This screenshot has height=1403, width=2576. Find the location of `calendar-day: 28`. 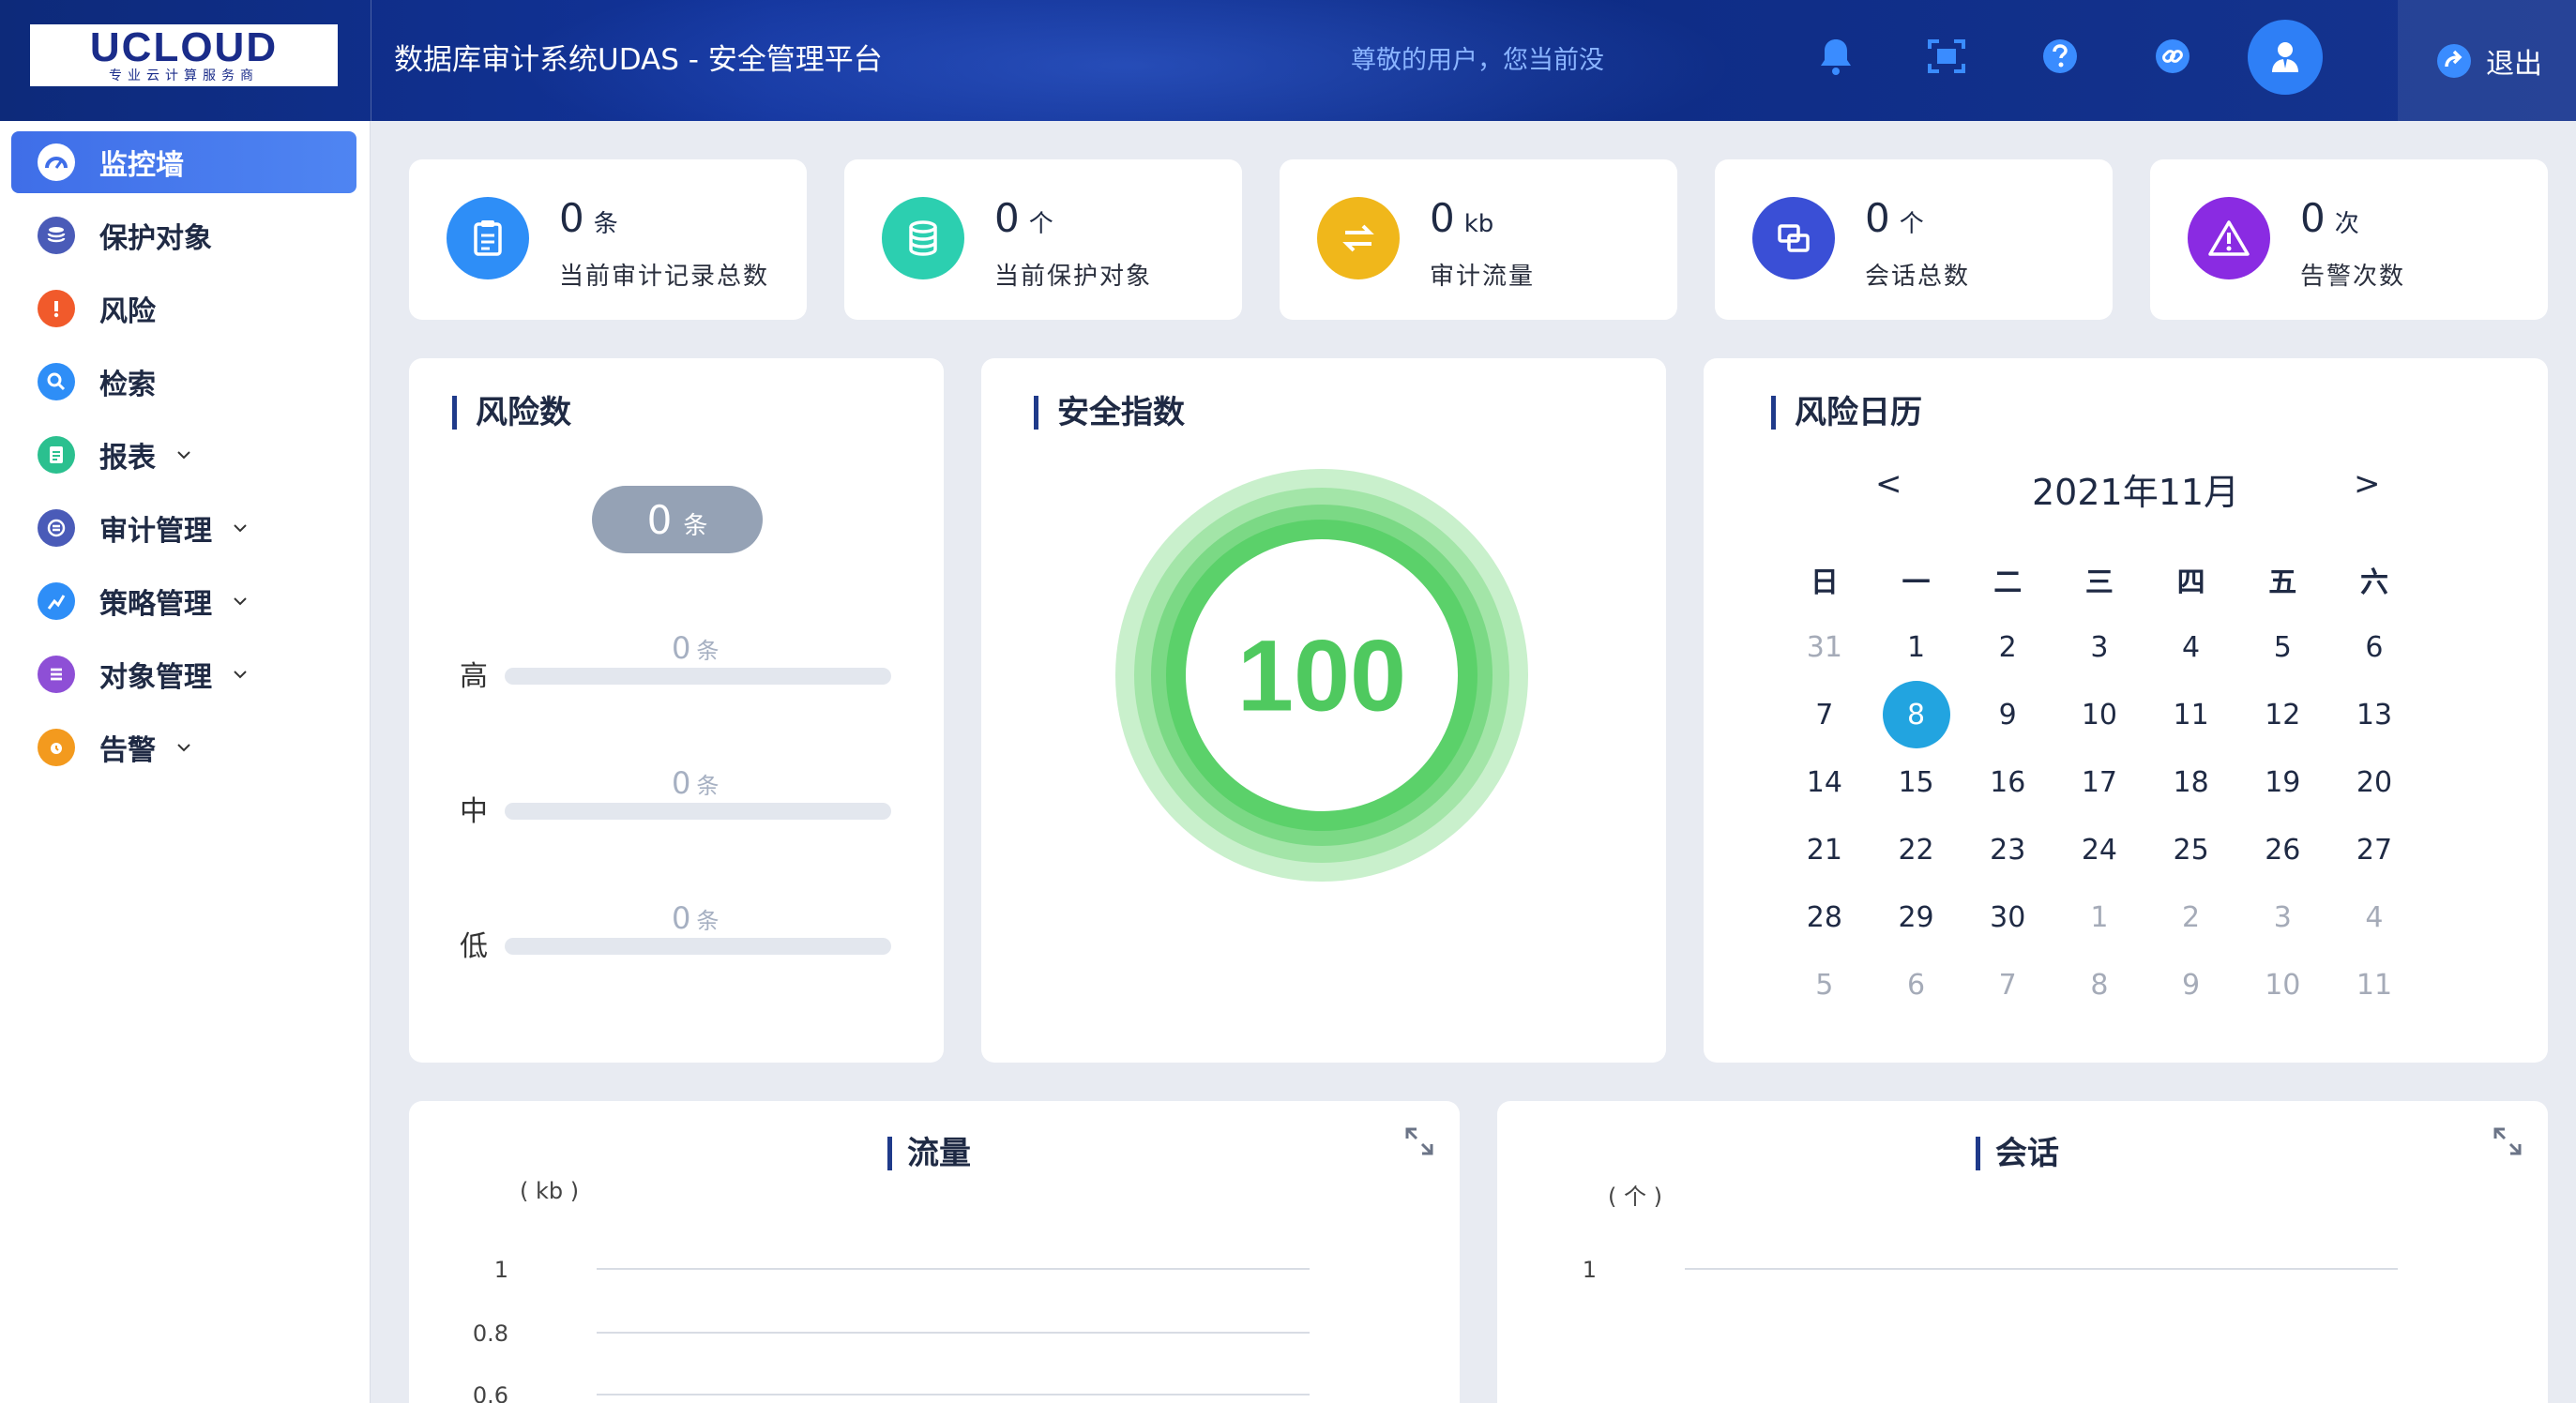

calendar-day: 28 is located at coordinates (1825, 917).